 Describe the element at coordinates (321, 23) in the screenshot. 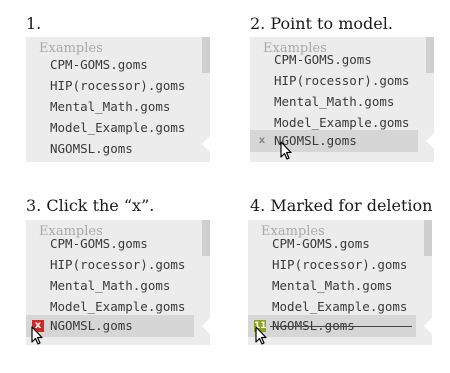

I see `step-2-title: 2. Point to model.` at that location.